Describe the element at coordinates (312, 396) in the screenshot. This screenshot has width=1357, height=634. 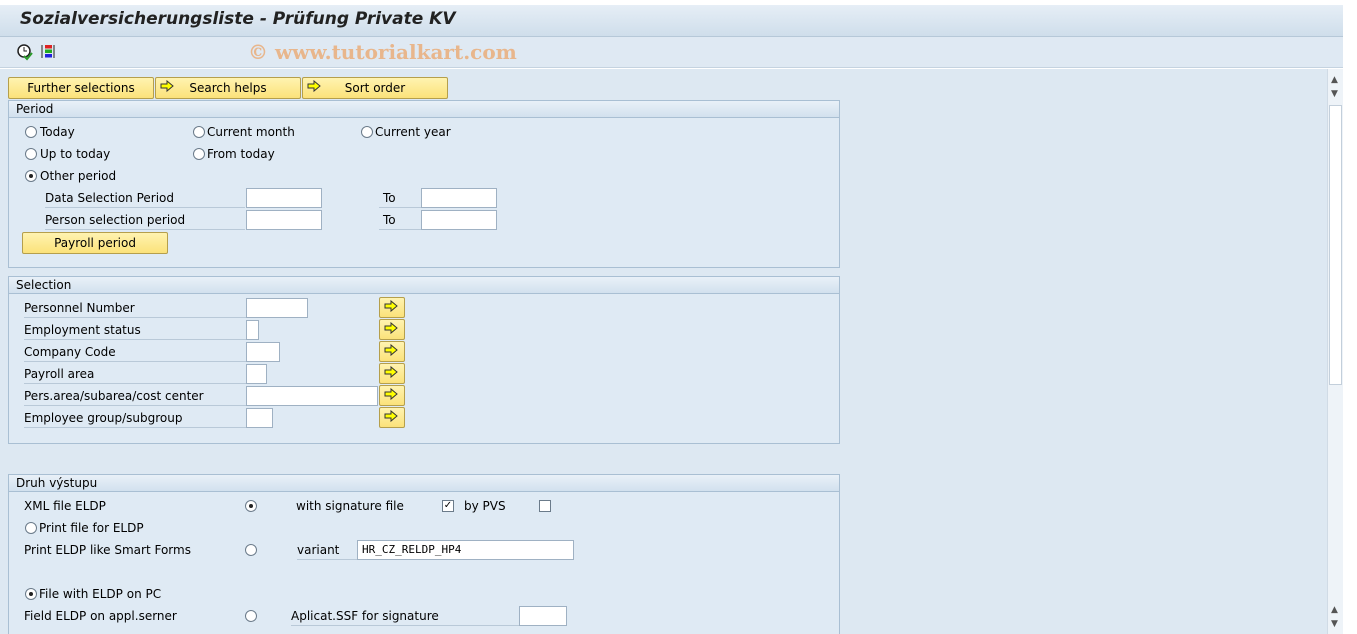
I see `pers-area-input` at that location.